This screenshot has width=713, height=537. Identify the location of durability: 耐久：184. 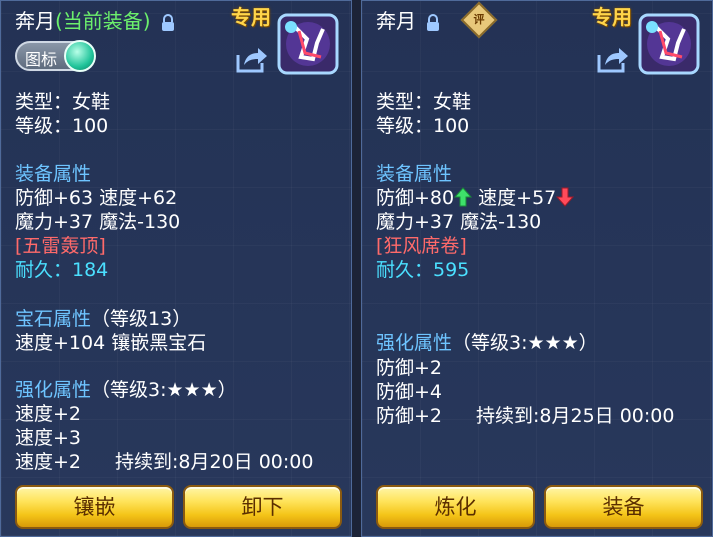
(62, 270).